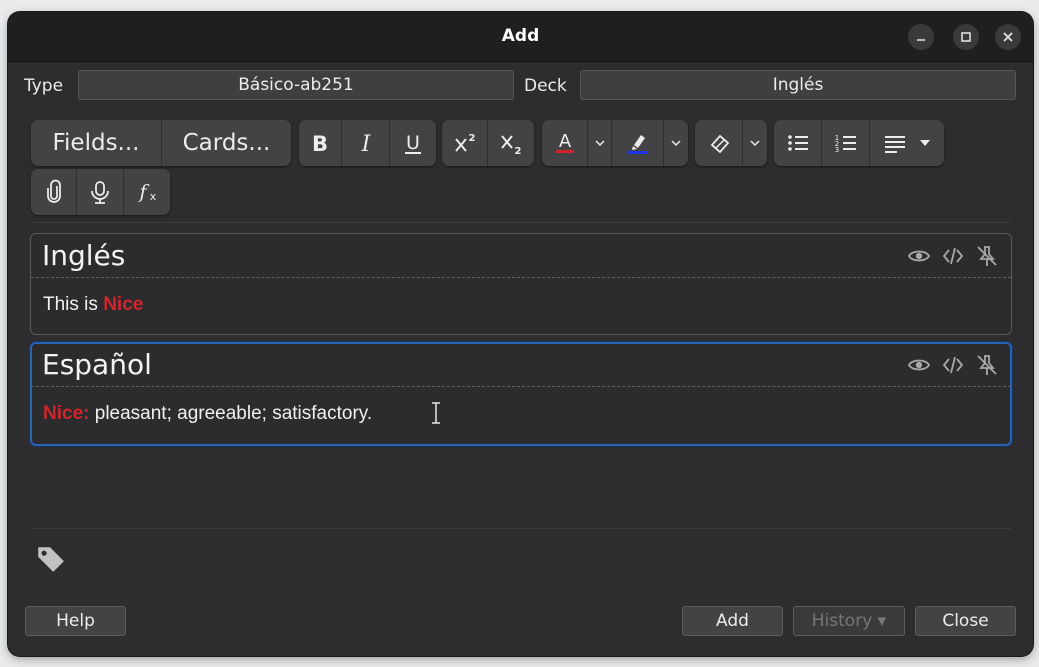 Image resolution: width=1039 pixels, height=667 pixels. I want to click on type-label: Type, so click(44, 86).